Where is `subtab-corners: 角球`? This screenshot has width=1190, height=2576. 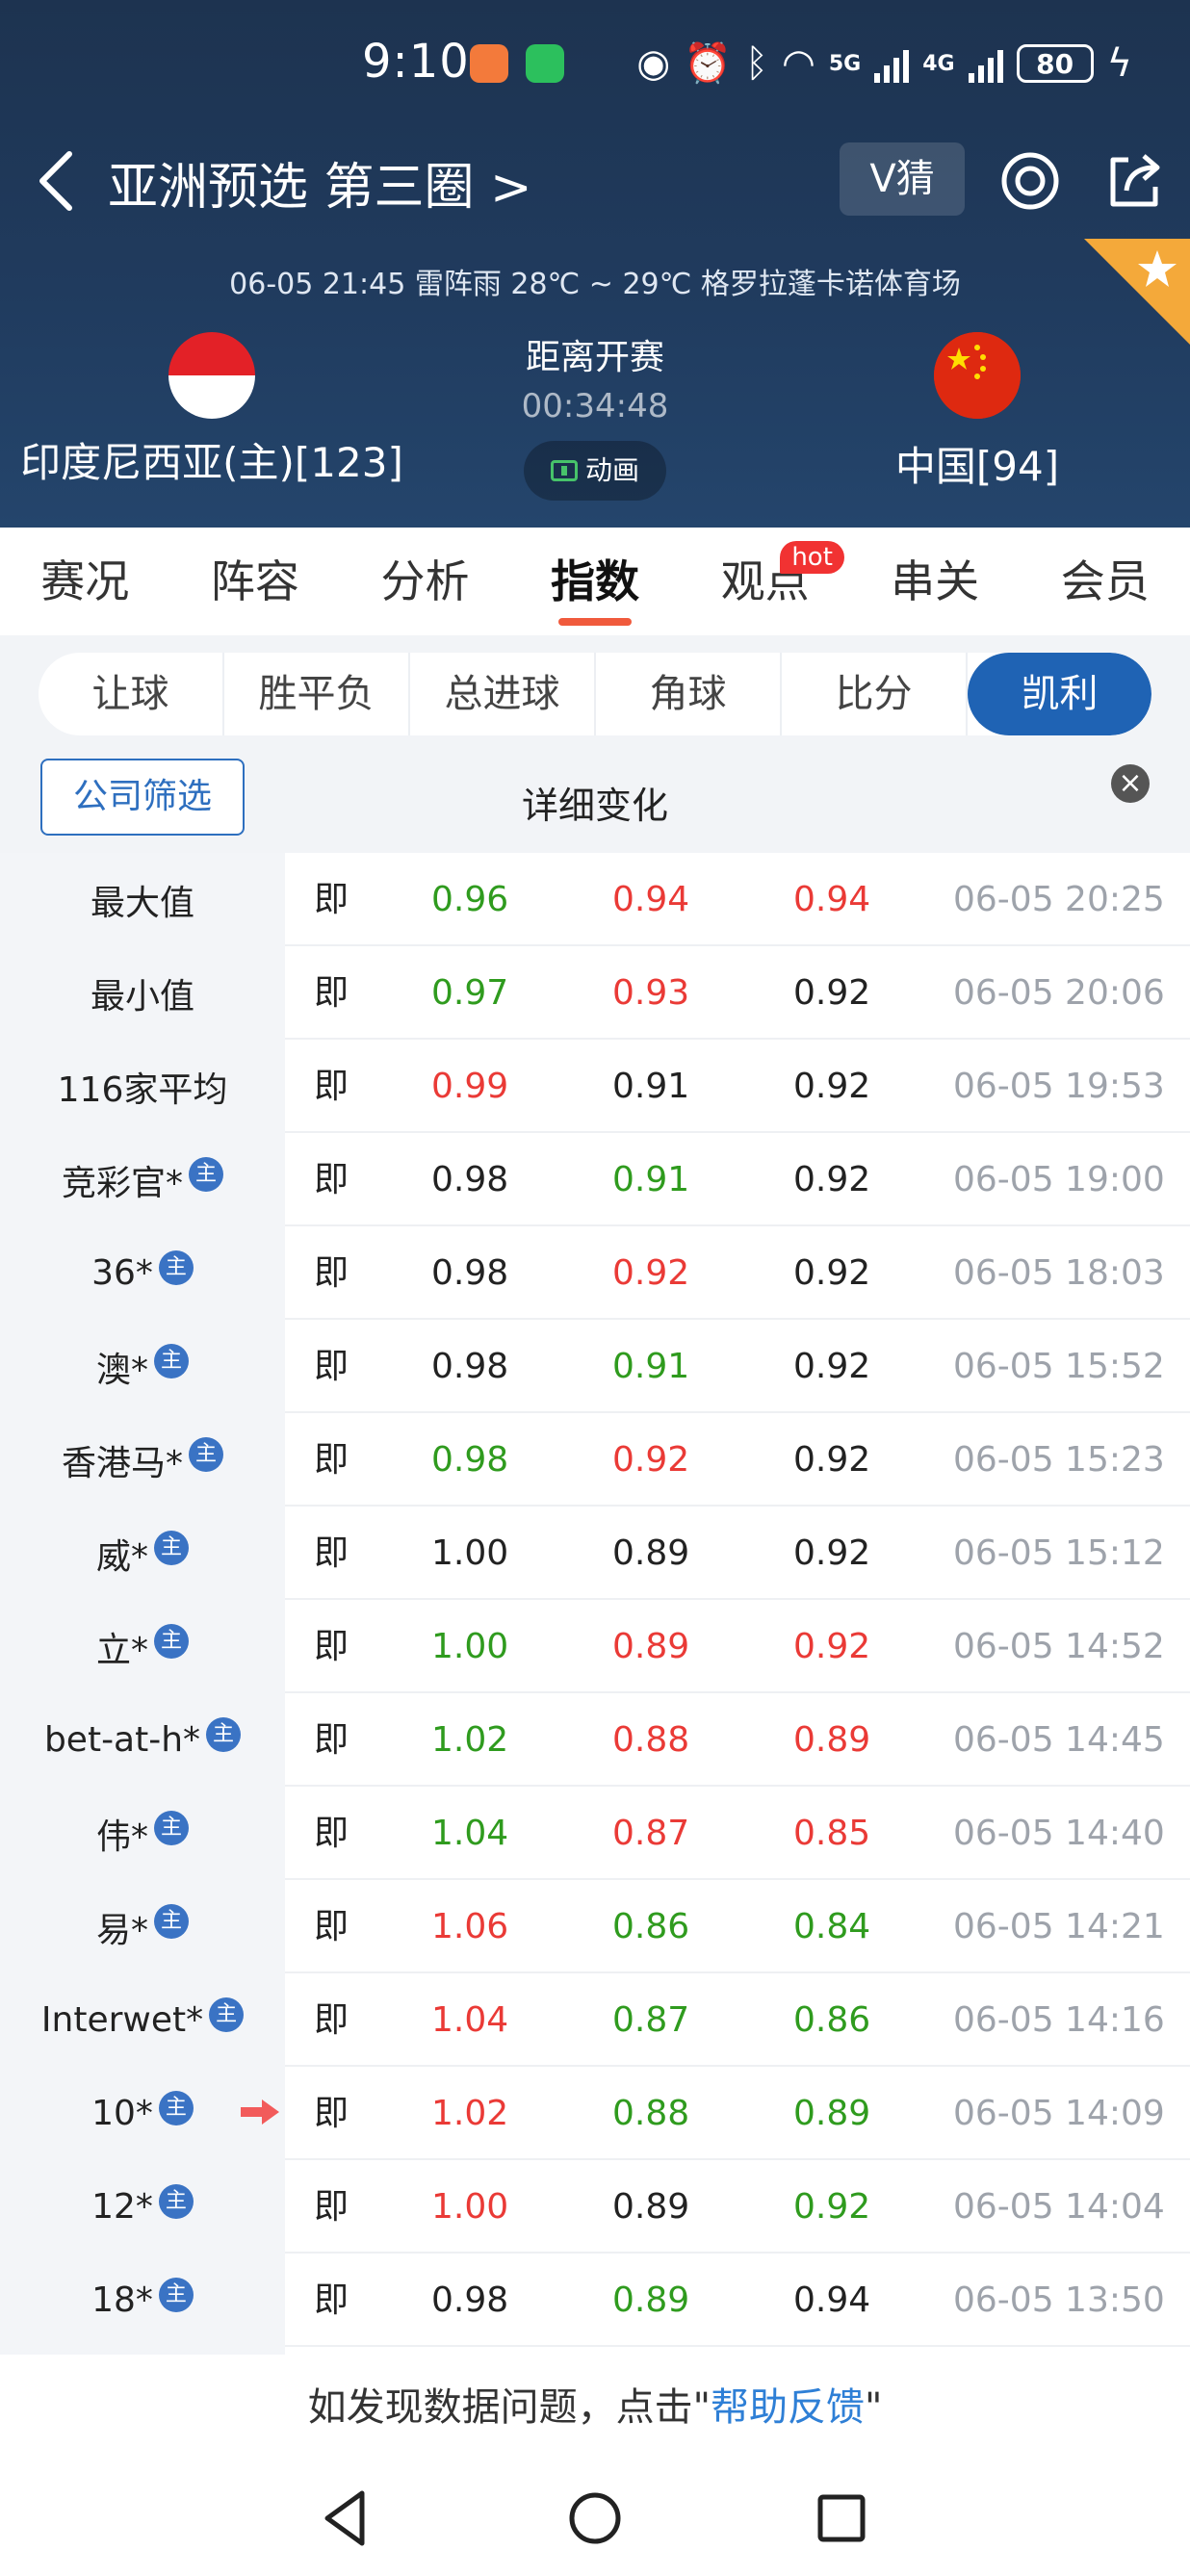 subtab-corners: 角球 is located at coordinates (689, 694).